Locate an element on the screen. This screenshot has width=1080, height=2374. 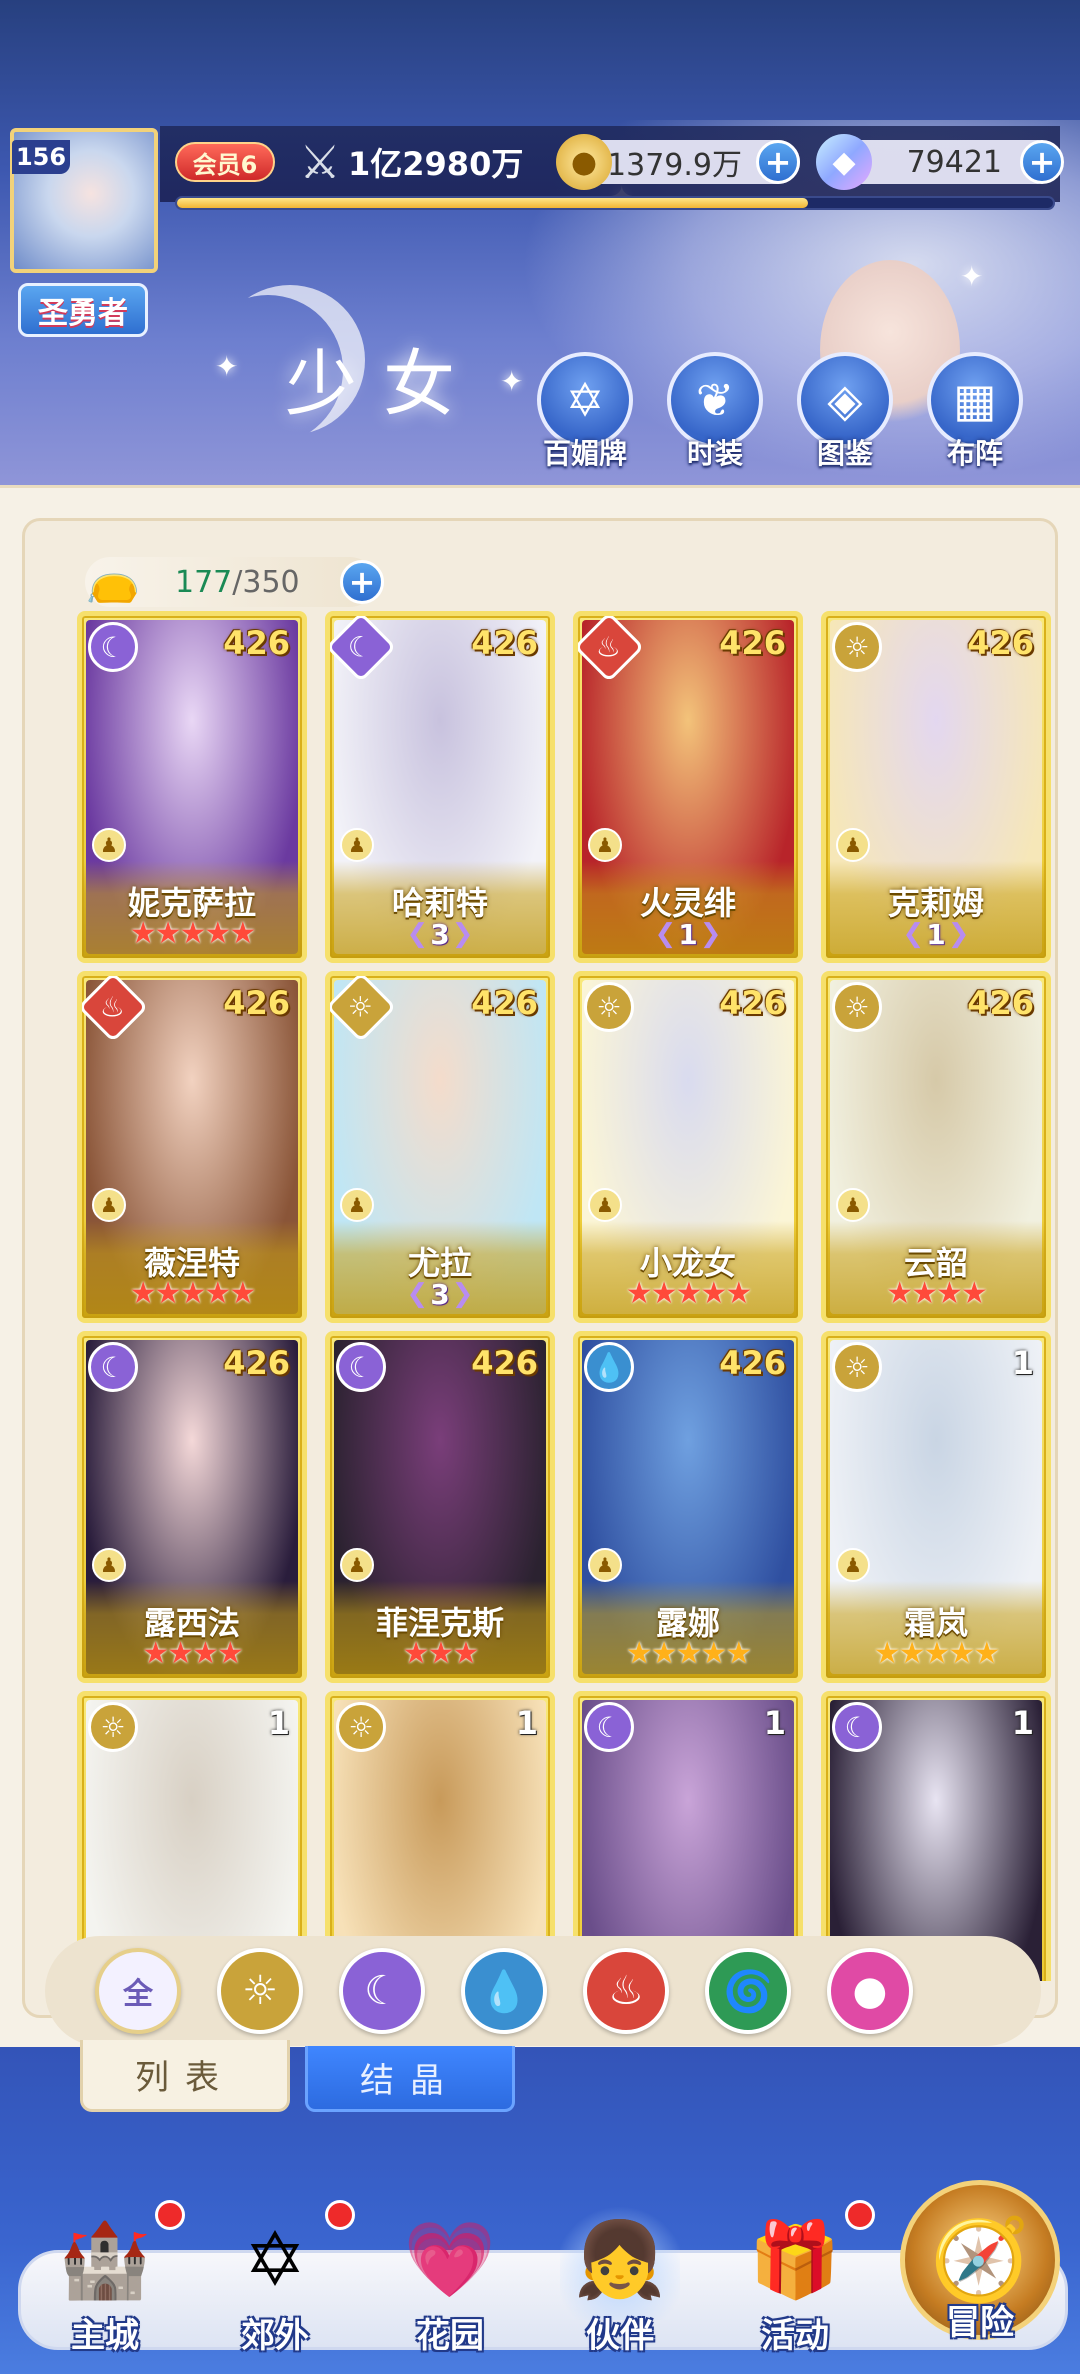
gem-crystal-icon: ◆ is located at coordinates (844, 162).